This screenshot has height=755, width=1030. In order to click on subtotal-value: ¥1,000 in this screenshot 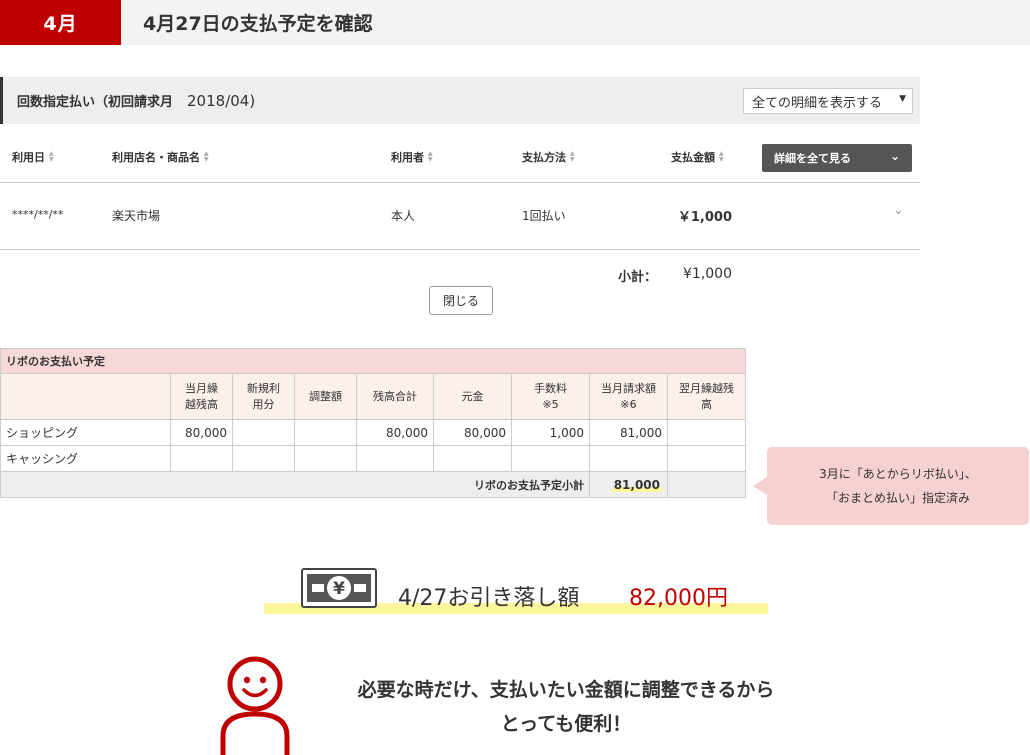, I will do `click(707, 274)`.